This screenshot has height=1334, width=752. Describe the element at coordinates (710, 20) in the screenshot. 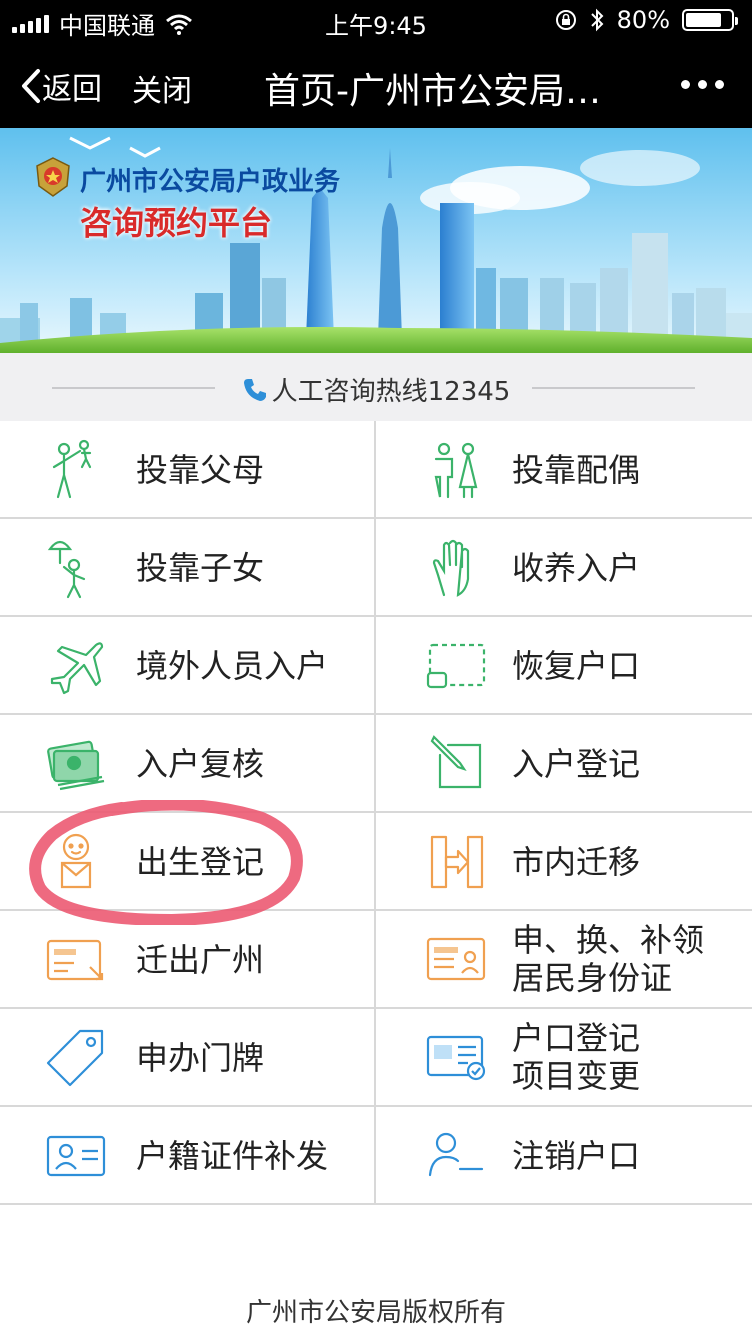

I see `battery-icon` at that location.